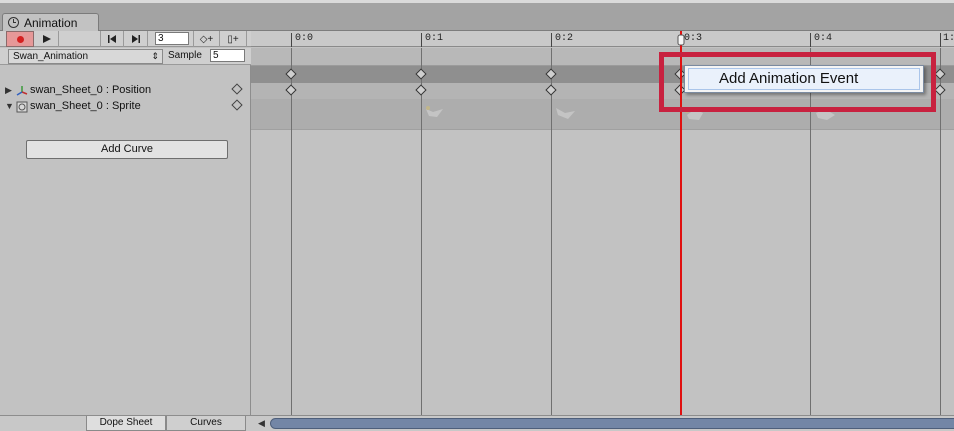  I want to click on ruler-tick-label: 0:2, so click(564, 38).